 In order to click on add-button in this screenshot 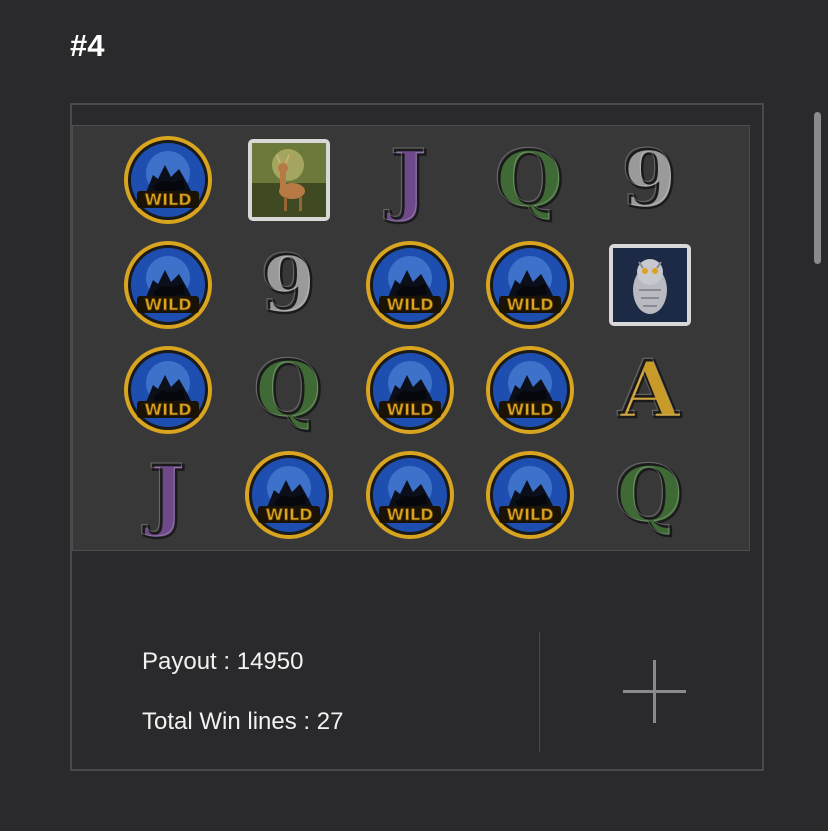, I will do `click(655, 692)`.